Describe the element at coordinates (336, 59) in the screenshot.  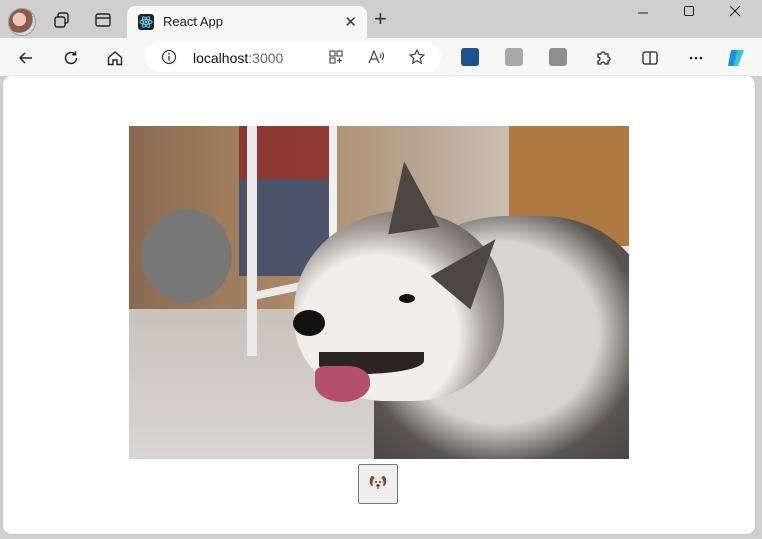
I see `app-available-icon` at that location.